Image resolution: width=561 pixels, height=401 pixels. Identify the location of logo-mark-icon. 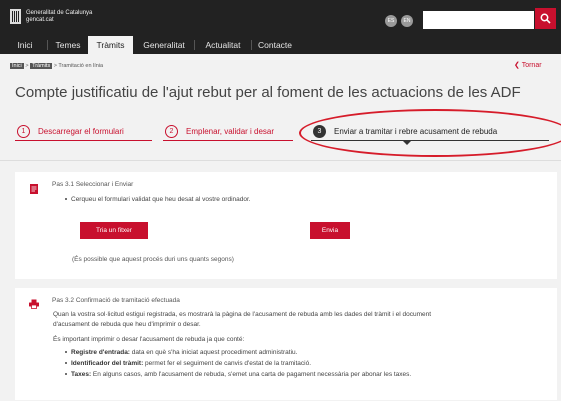
(15, 16).